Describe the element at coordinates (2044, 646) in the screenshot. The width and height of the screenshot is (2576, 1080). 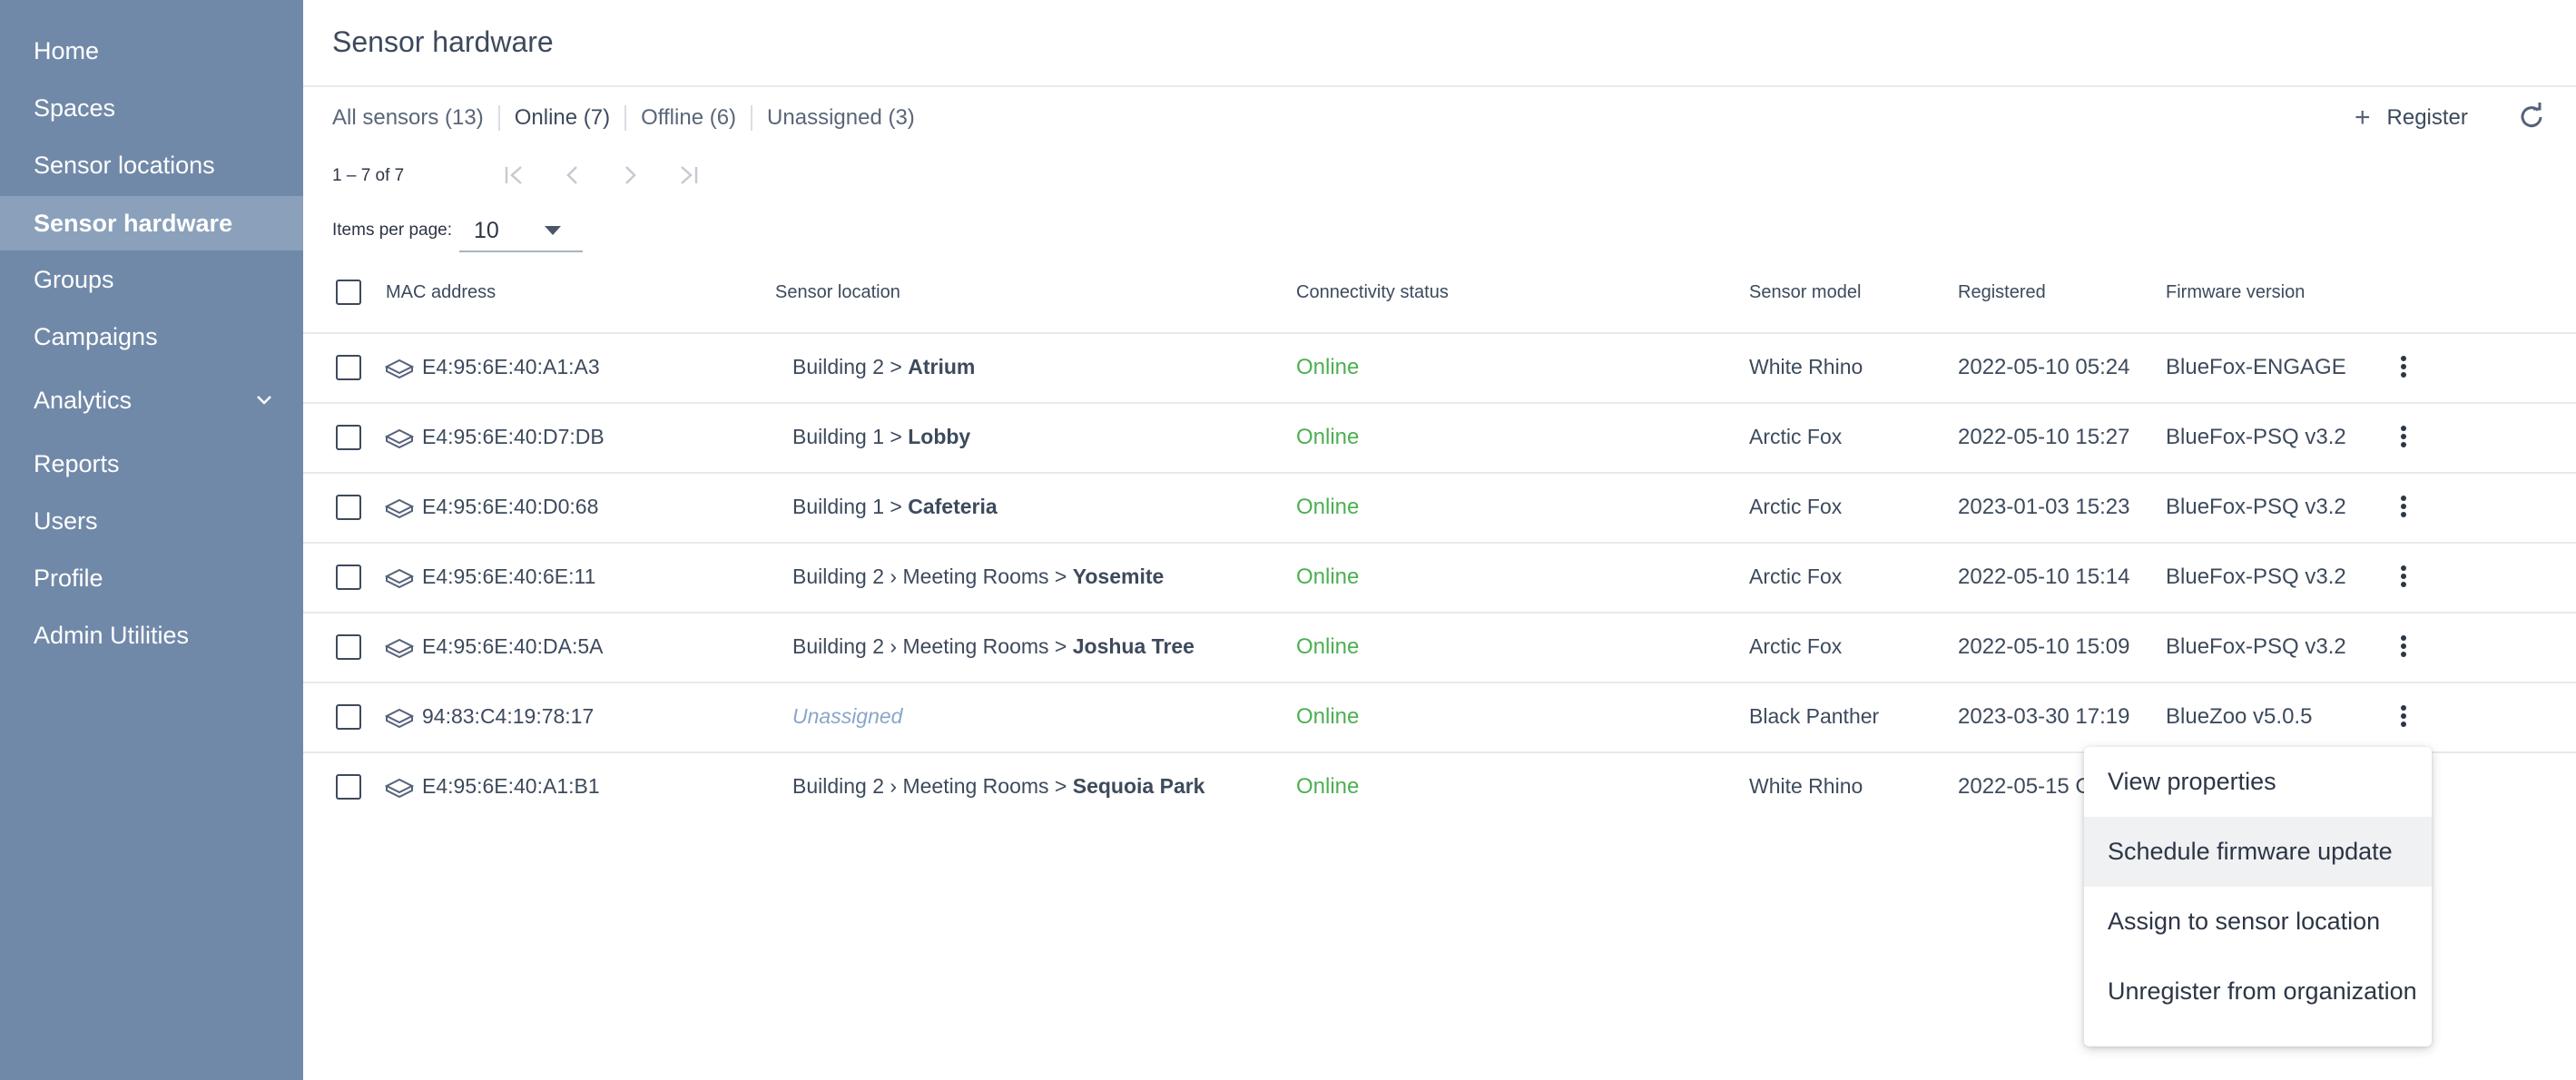
I see `registered-cell: 2022-05-10 15:09` at that location.